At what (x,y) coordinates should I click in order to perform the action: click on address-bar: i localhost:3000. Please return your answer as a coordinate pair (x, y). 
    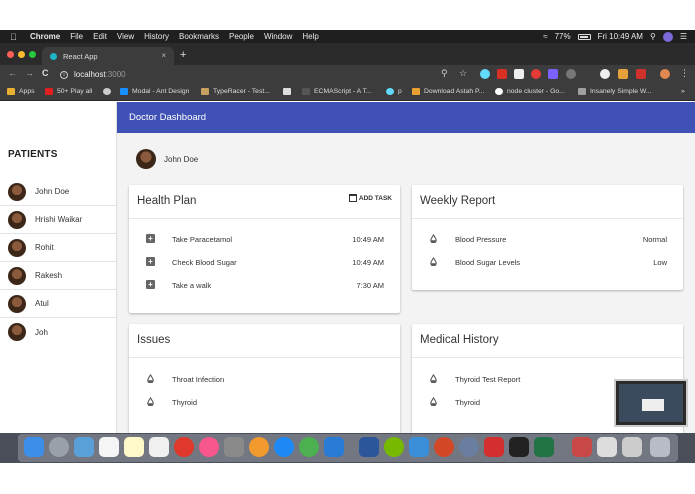
    Looking at the image, I should click on (265, 74).